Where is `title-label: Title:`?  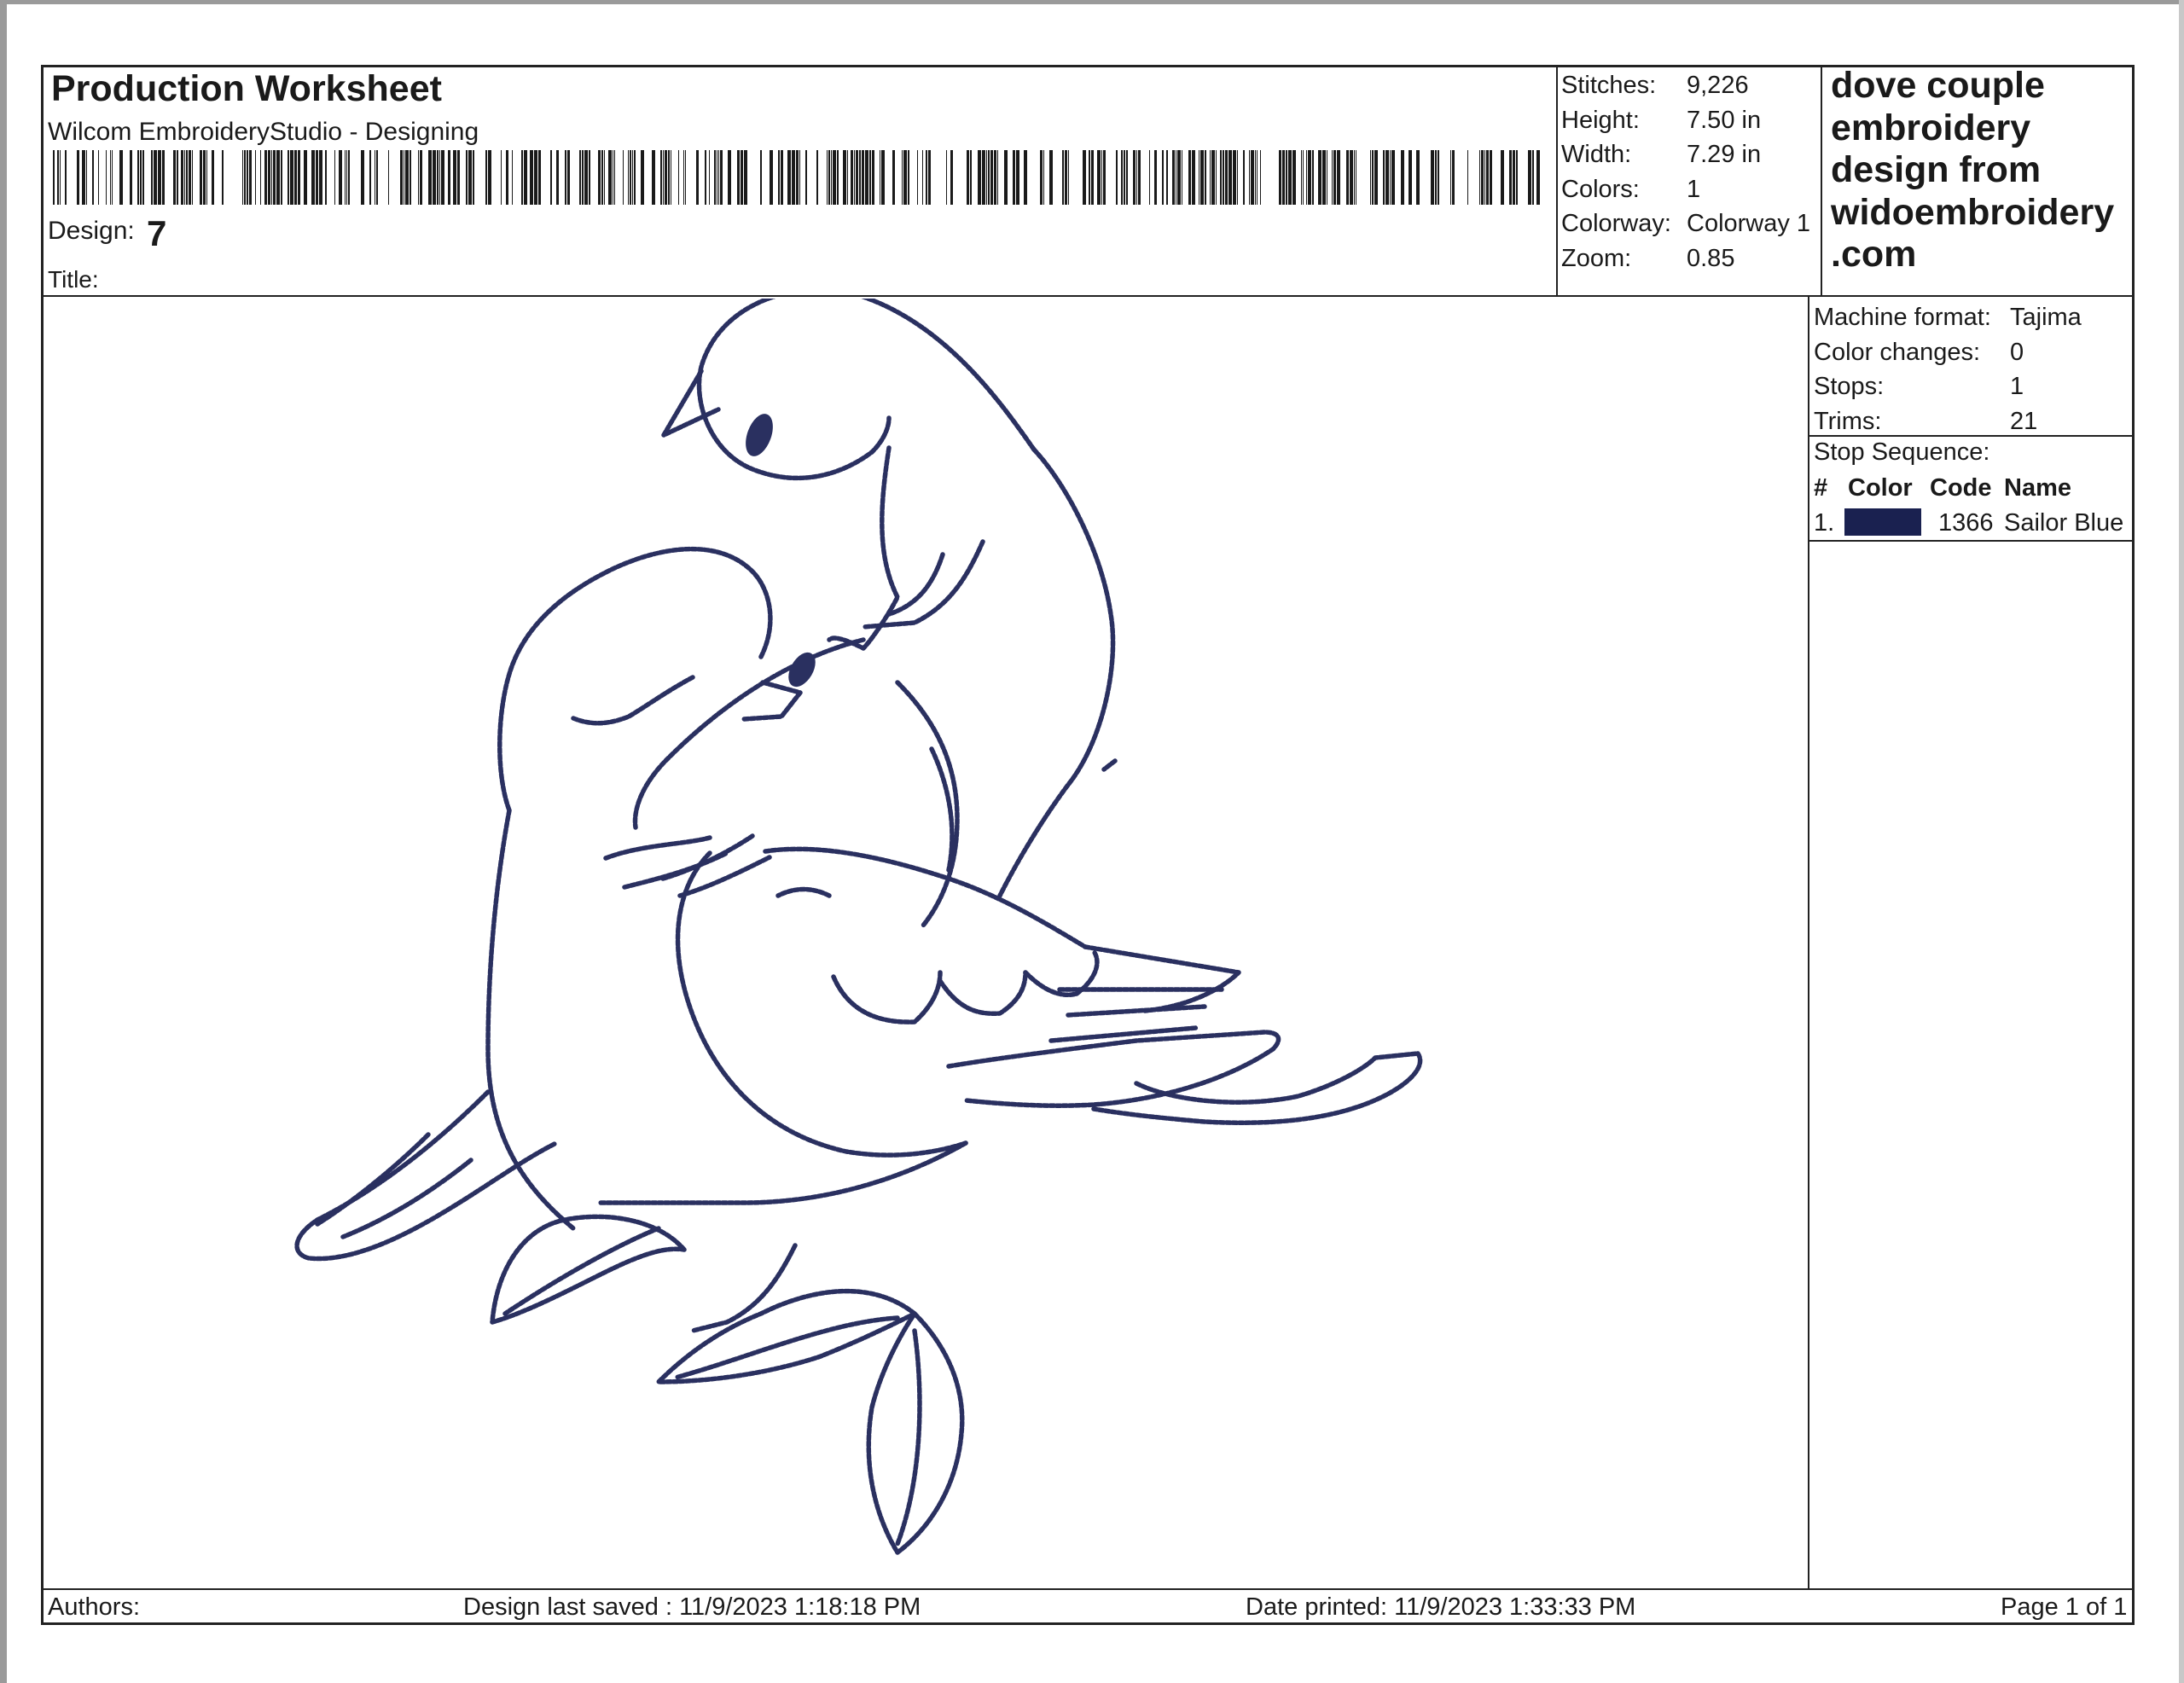
title-label: Title: is located at coordinates (74, 279).